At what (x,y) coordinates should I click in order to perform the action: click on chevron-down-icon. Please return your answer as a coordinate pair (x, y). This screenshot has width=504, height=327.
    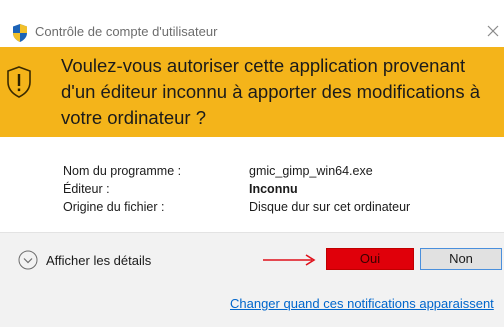
    Looking at the image, I should click on (28, 260).